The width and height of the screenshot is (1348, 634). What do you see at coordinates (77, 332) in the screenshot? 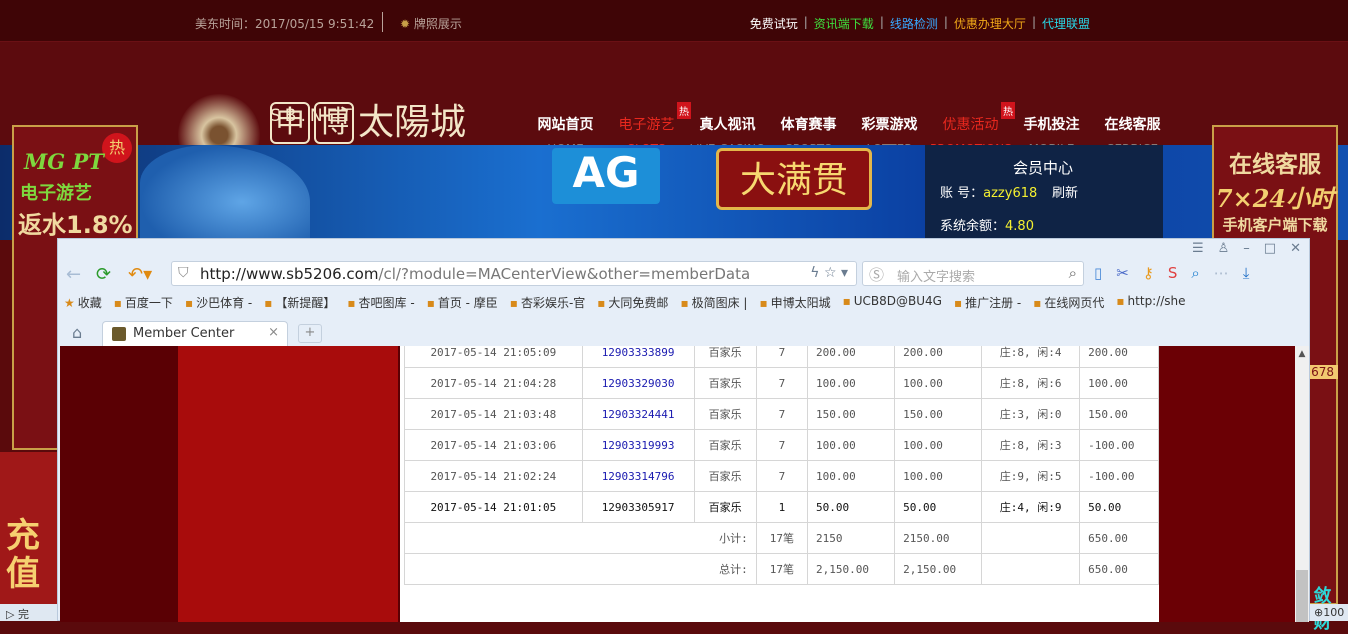
I see `home-icon: ⌂` at bounding box center [77, 332].